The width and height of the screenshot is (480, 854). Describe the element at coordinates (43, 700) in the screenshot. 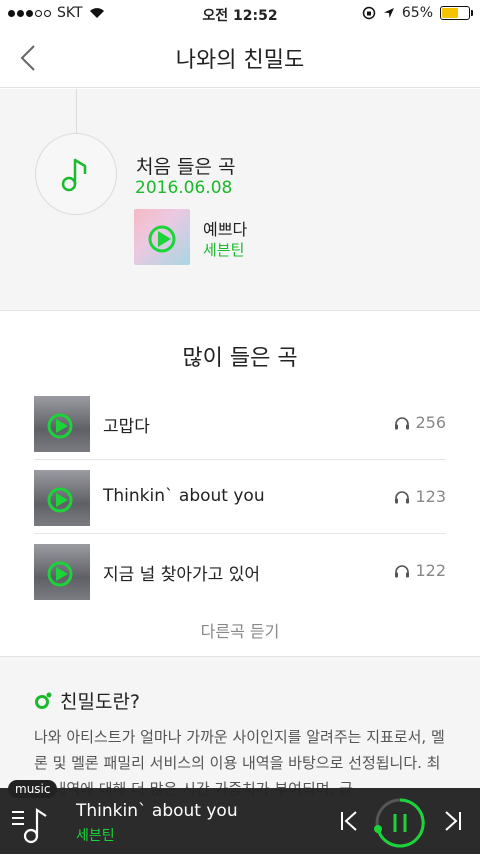

I see `intimacy-icon` at that location.